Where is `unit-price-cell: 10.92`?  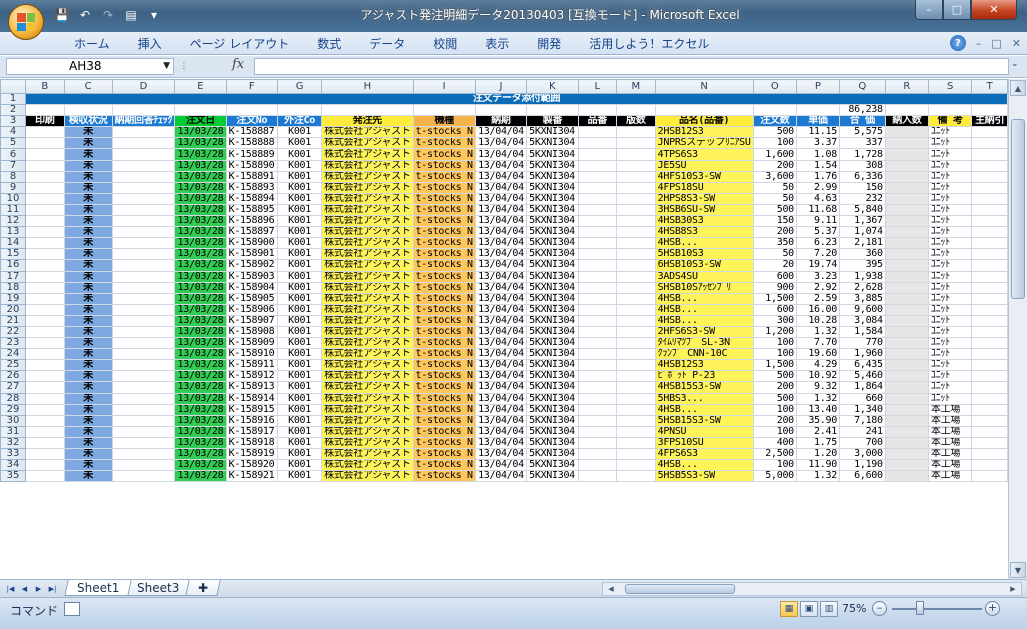
unit-price-cell: 10.92 is located at coordinates (817, 376).